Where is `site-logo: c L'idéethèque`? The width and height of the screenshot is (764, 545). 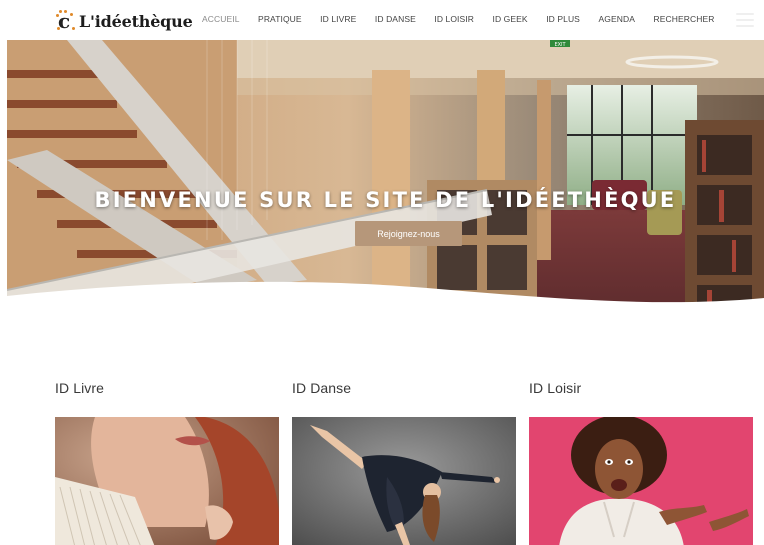
site-logo: c L'idéethèque is located at coordinates (124, 21).